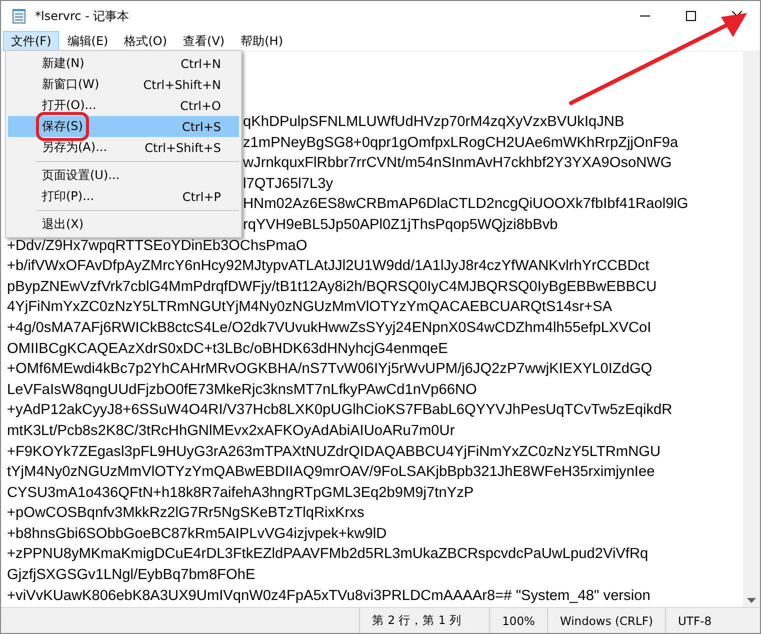  I want to click on text-line: +yAdP12akCyyJ8+6SSuW4O4RI/V37Hcb8LXK0pUGlhCioKS7FBabL6QYYVJhPesUqTCvTw5zEqikdR, so click(339, 410).